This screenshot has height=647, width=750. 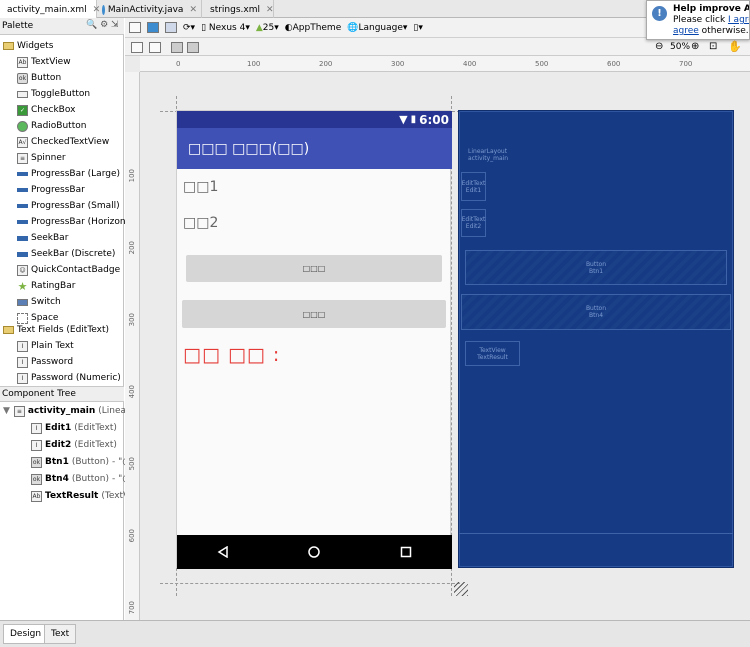 What do you see at coordinates (83, 462) in the screenshot?
I see `tree-item-btn1: ok Btn1 (Button) - "@s` at bounding box center [83, 462].